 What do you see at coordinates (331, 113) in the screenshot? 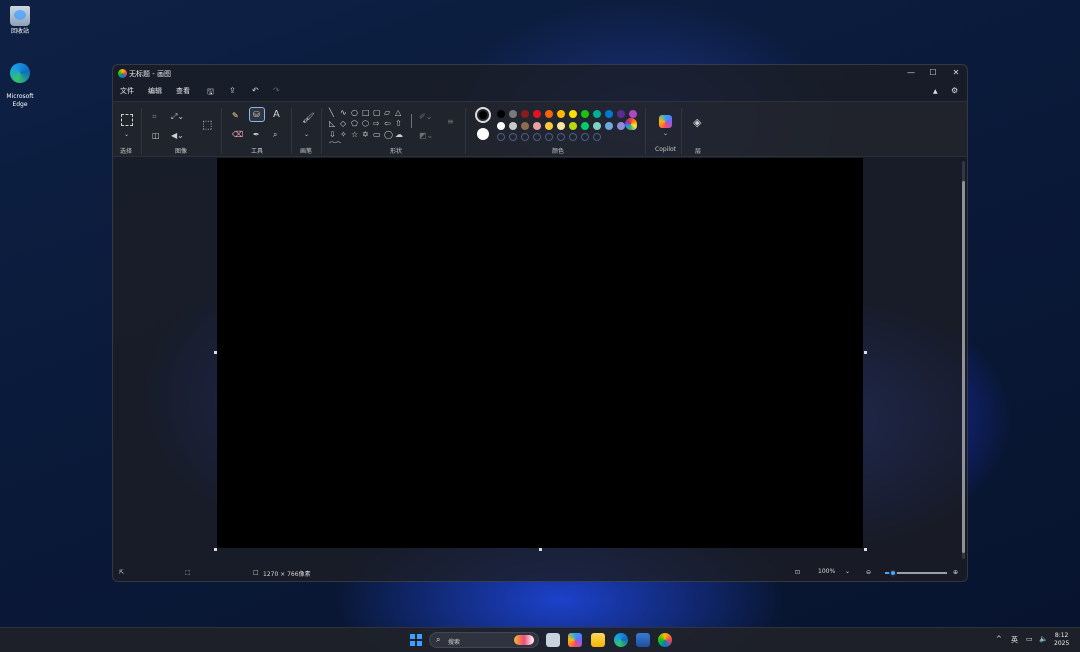
I see `shape-line-icon: ╲` at bounding box center [331, 113].